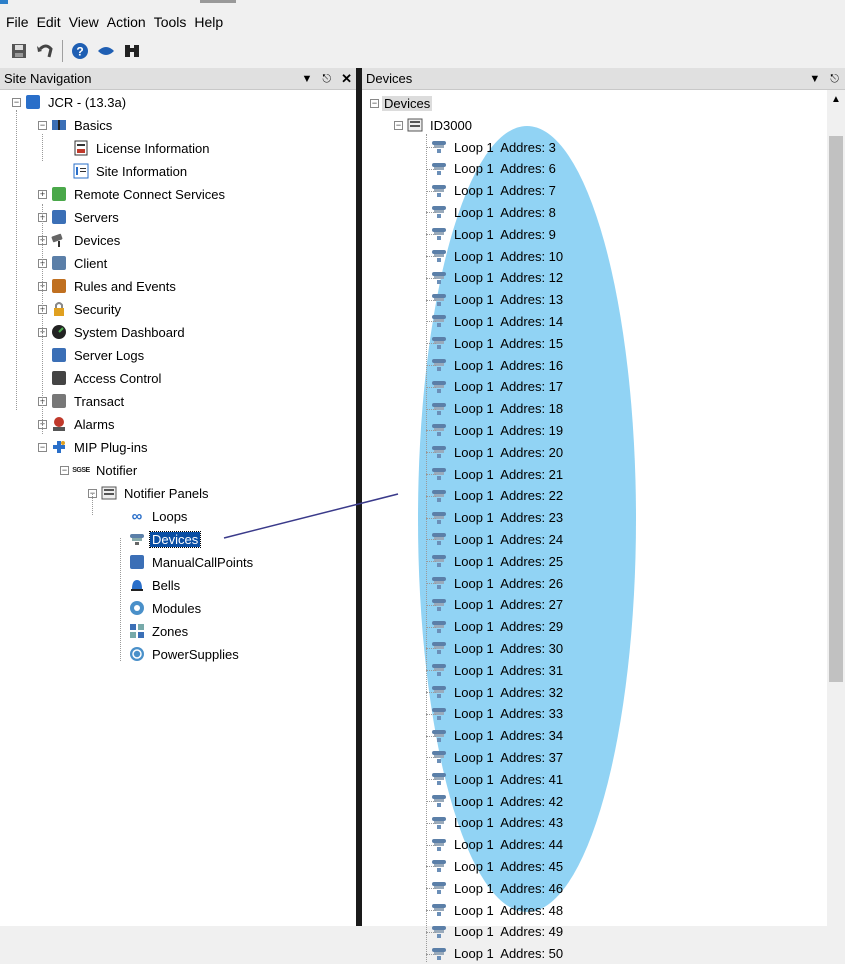  I want to click on menu-help: Help, so click(208, 22).